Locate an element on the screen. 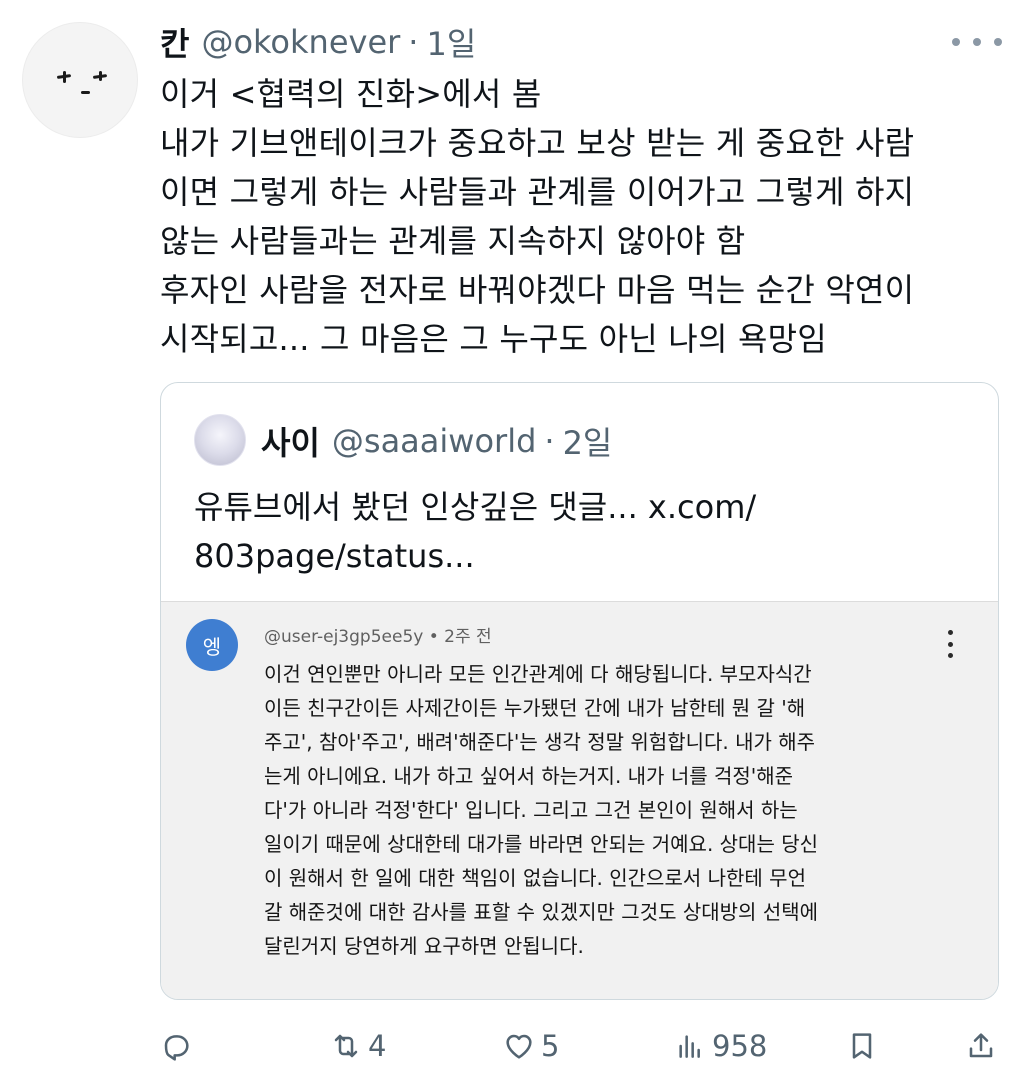 The height and width of the screenshot is (1092, 1024). views-icon is located at coordinates (689, 1046).